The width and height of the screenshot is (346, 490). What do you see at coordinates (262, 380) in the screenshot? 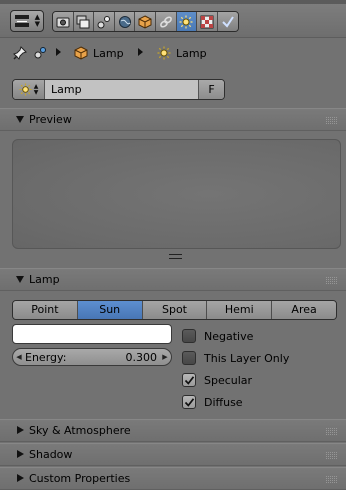
I see `specular-checkbox: Specular` at bounding box center [262, 380].